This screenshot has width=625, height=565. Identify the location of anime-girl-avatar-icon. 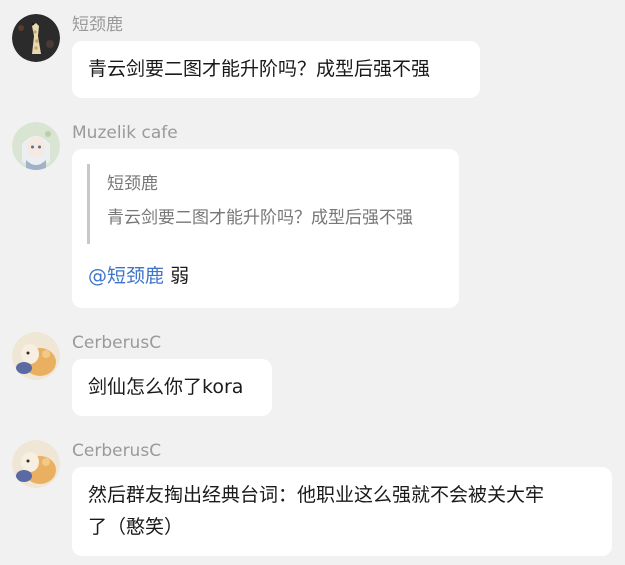
(36, 146).